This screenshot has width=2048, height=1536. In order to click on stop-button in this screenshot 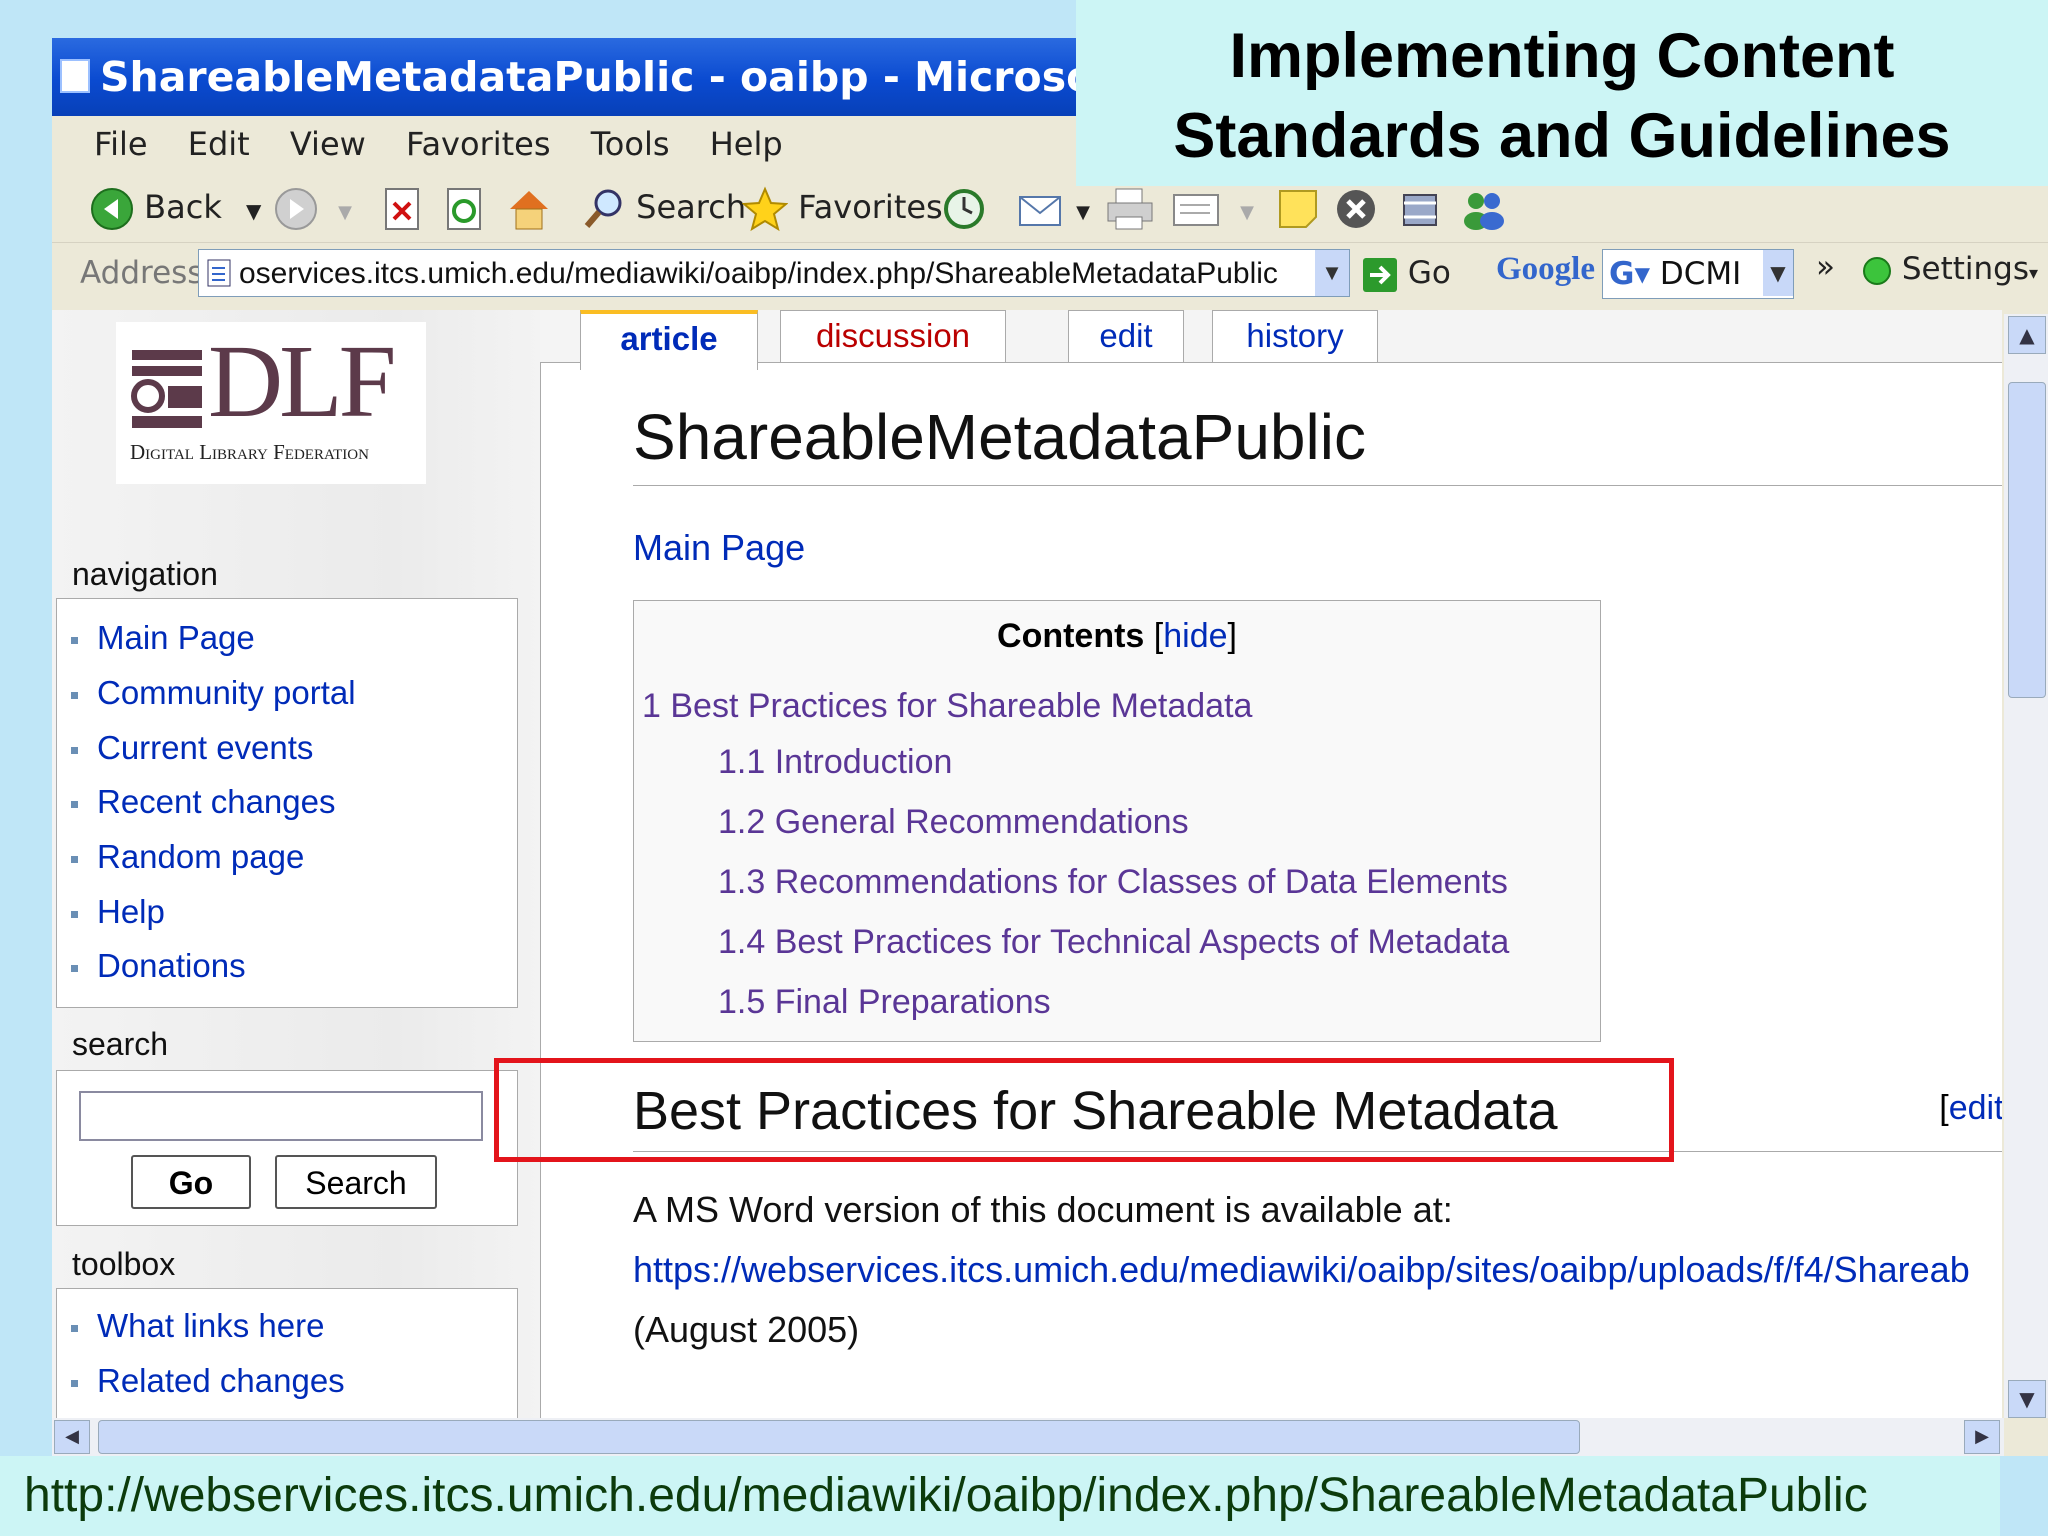, I will do `click(402, 207)`.